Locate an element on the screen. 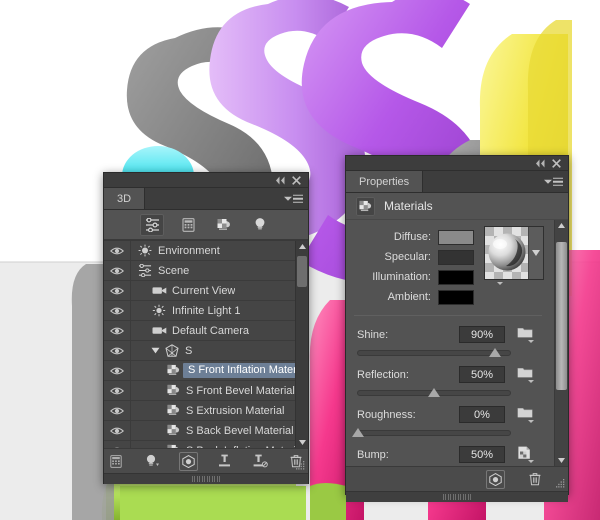 Image resolution: width=600 pixels, height=520 pixels. panel-properties-scrollbar is located at coordinates (561, 343).